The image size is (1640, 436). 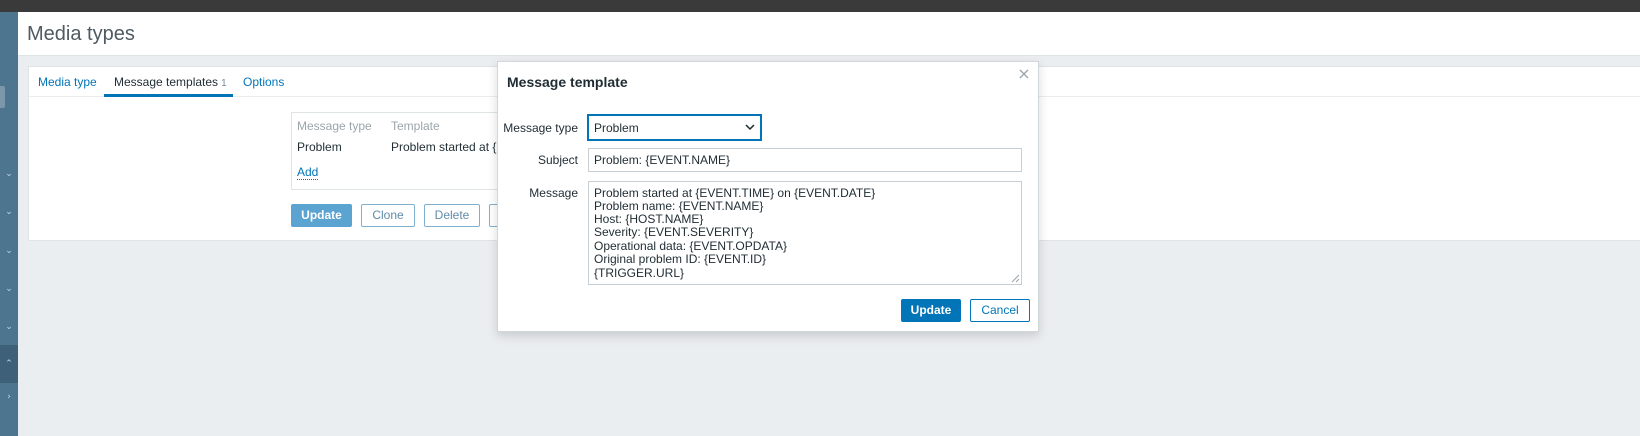 I want to click on message-line: Problem name: {EVENT.NAME}, so click(x=679, y=206).